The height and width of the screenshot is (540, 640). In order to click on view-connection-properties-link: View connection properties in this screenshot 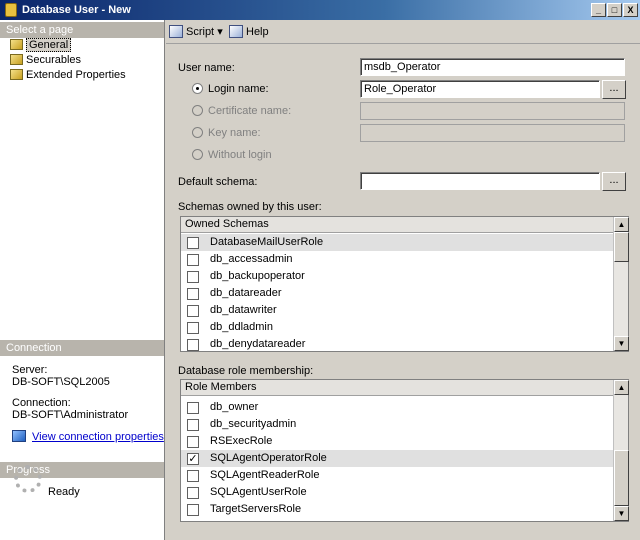, I will do `click(88, 436)`.